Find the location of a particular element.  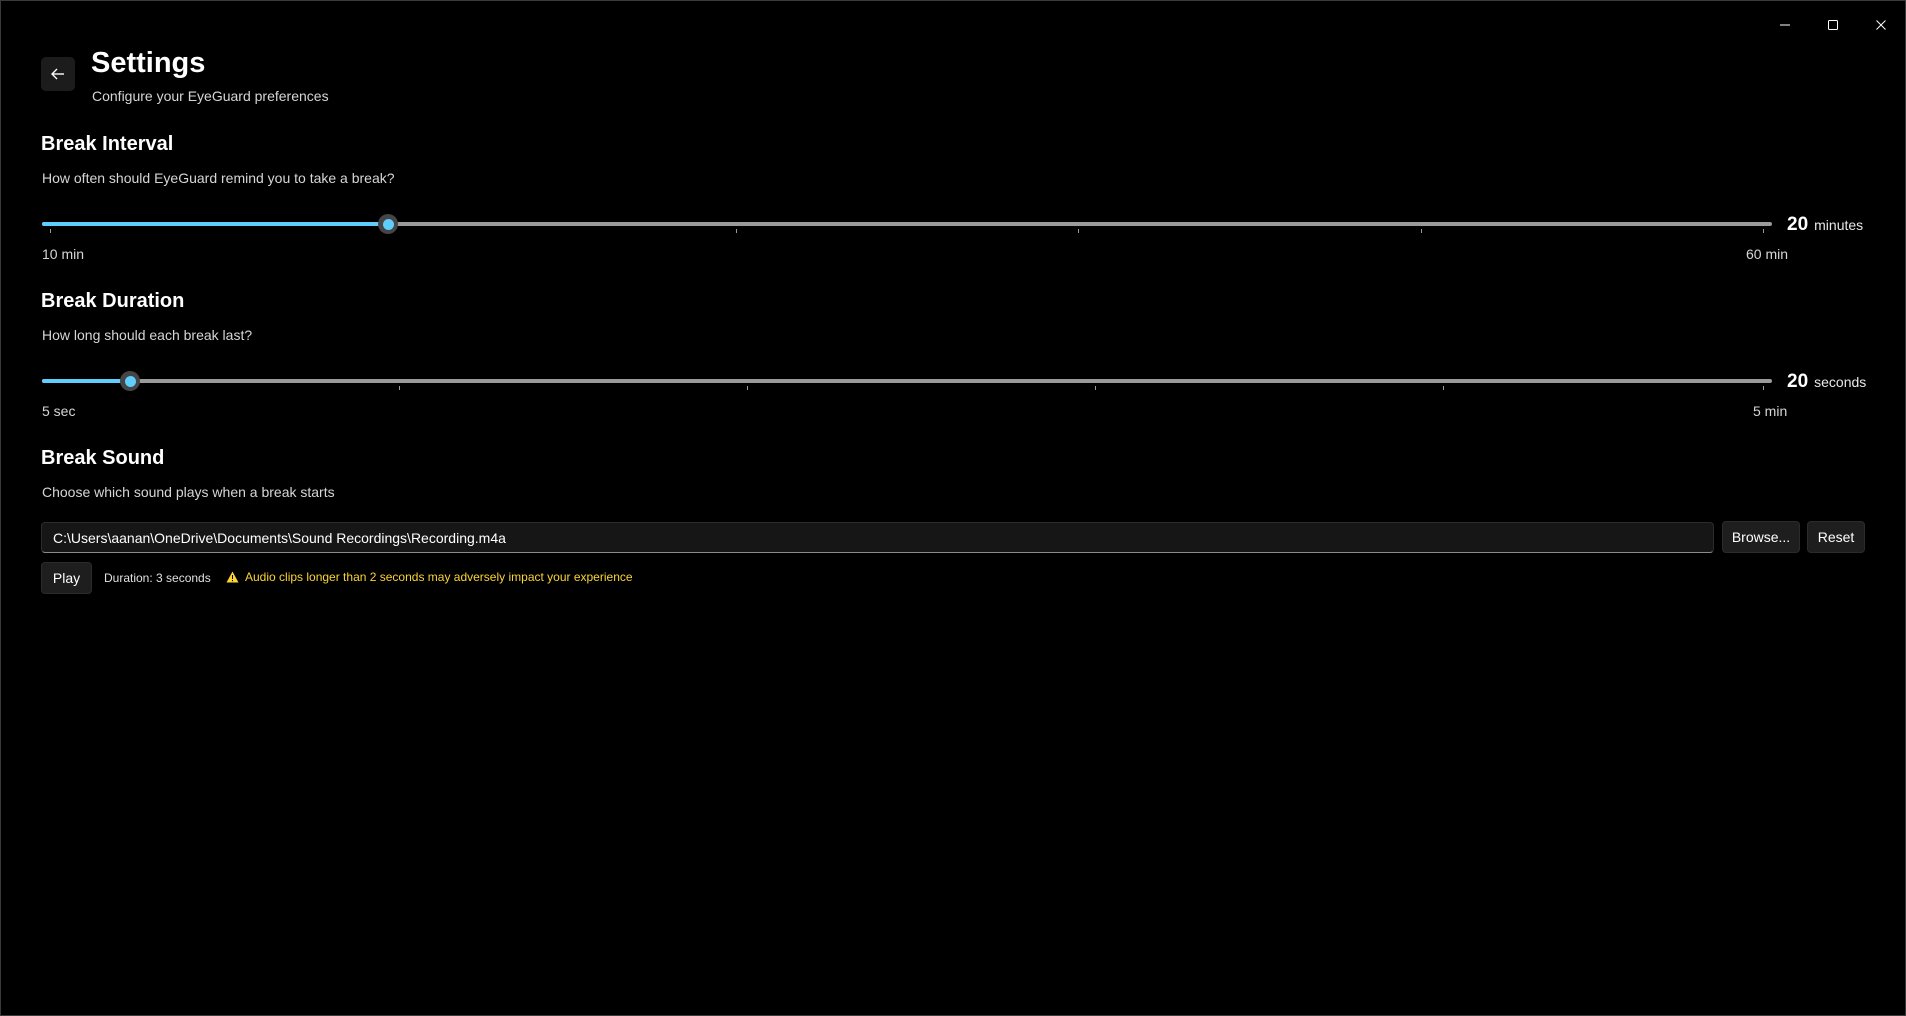

reset-button: Reset is located at coordinates (1836, 537).